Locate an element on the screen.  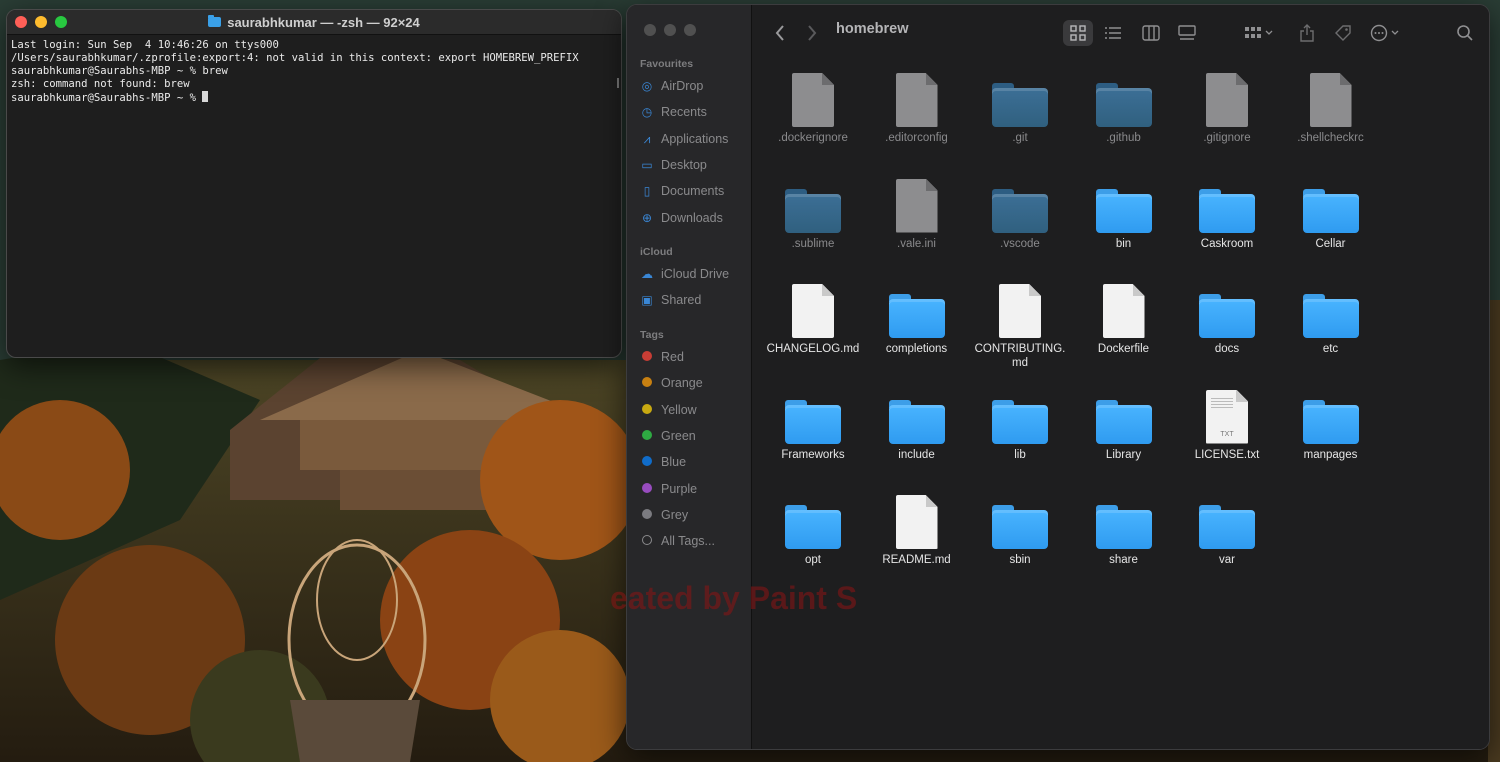
file-item: .github is located at coordinates (1124, 108).